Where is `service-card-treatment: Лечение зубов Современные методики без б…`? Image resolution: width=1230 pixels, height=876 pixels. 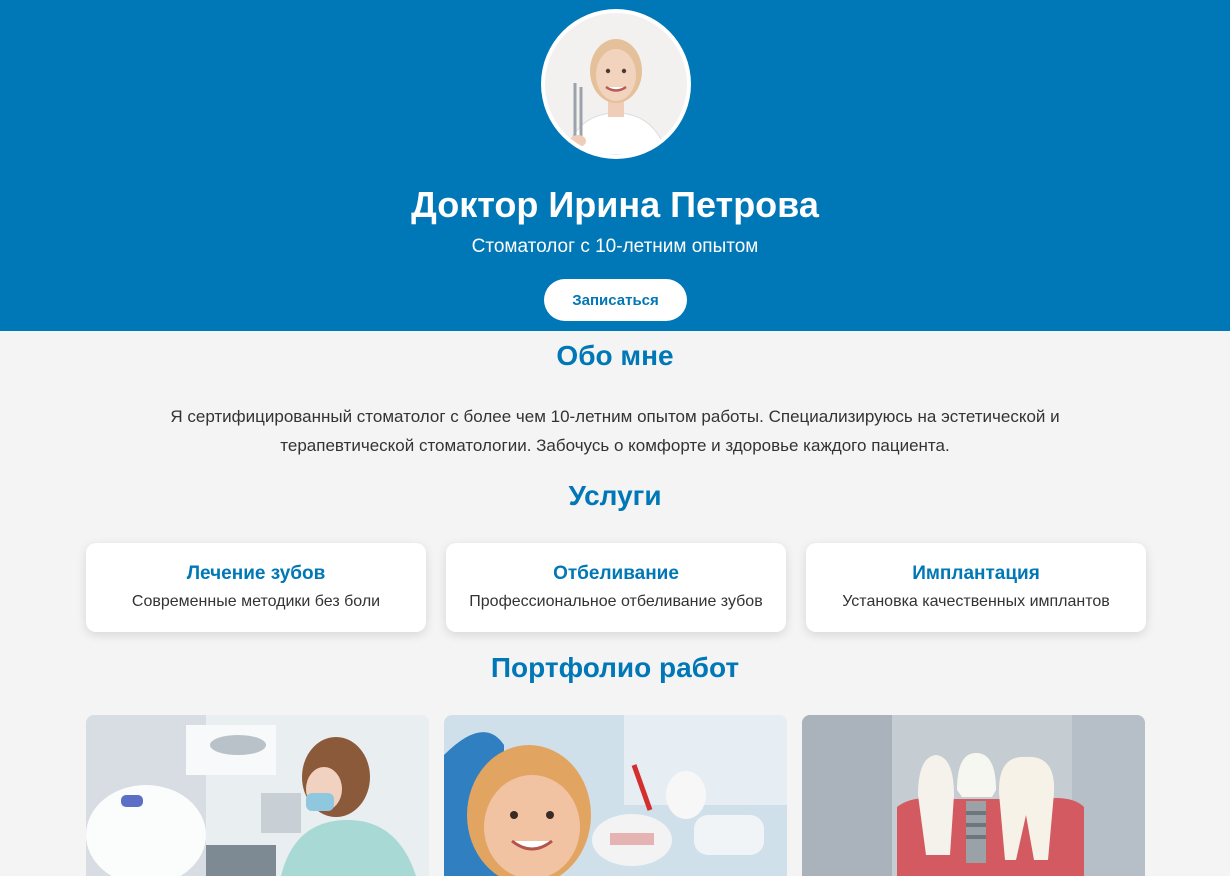
service-card-treatment: Лечение зубов Современные методики без б… is located at coordinates (256, 587).